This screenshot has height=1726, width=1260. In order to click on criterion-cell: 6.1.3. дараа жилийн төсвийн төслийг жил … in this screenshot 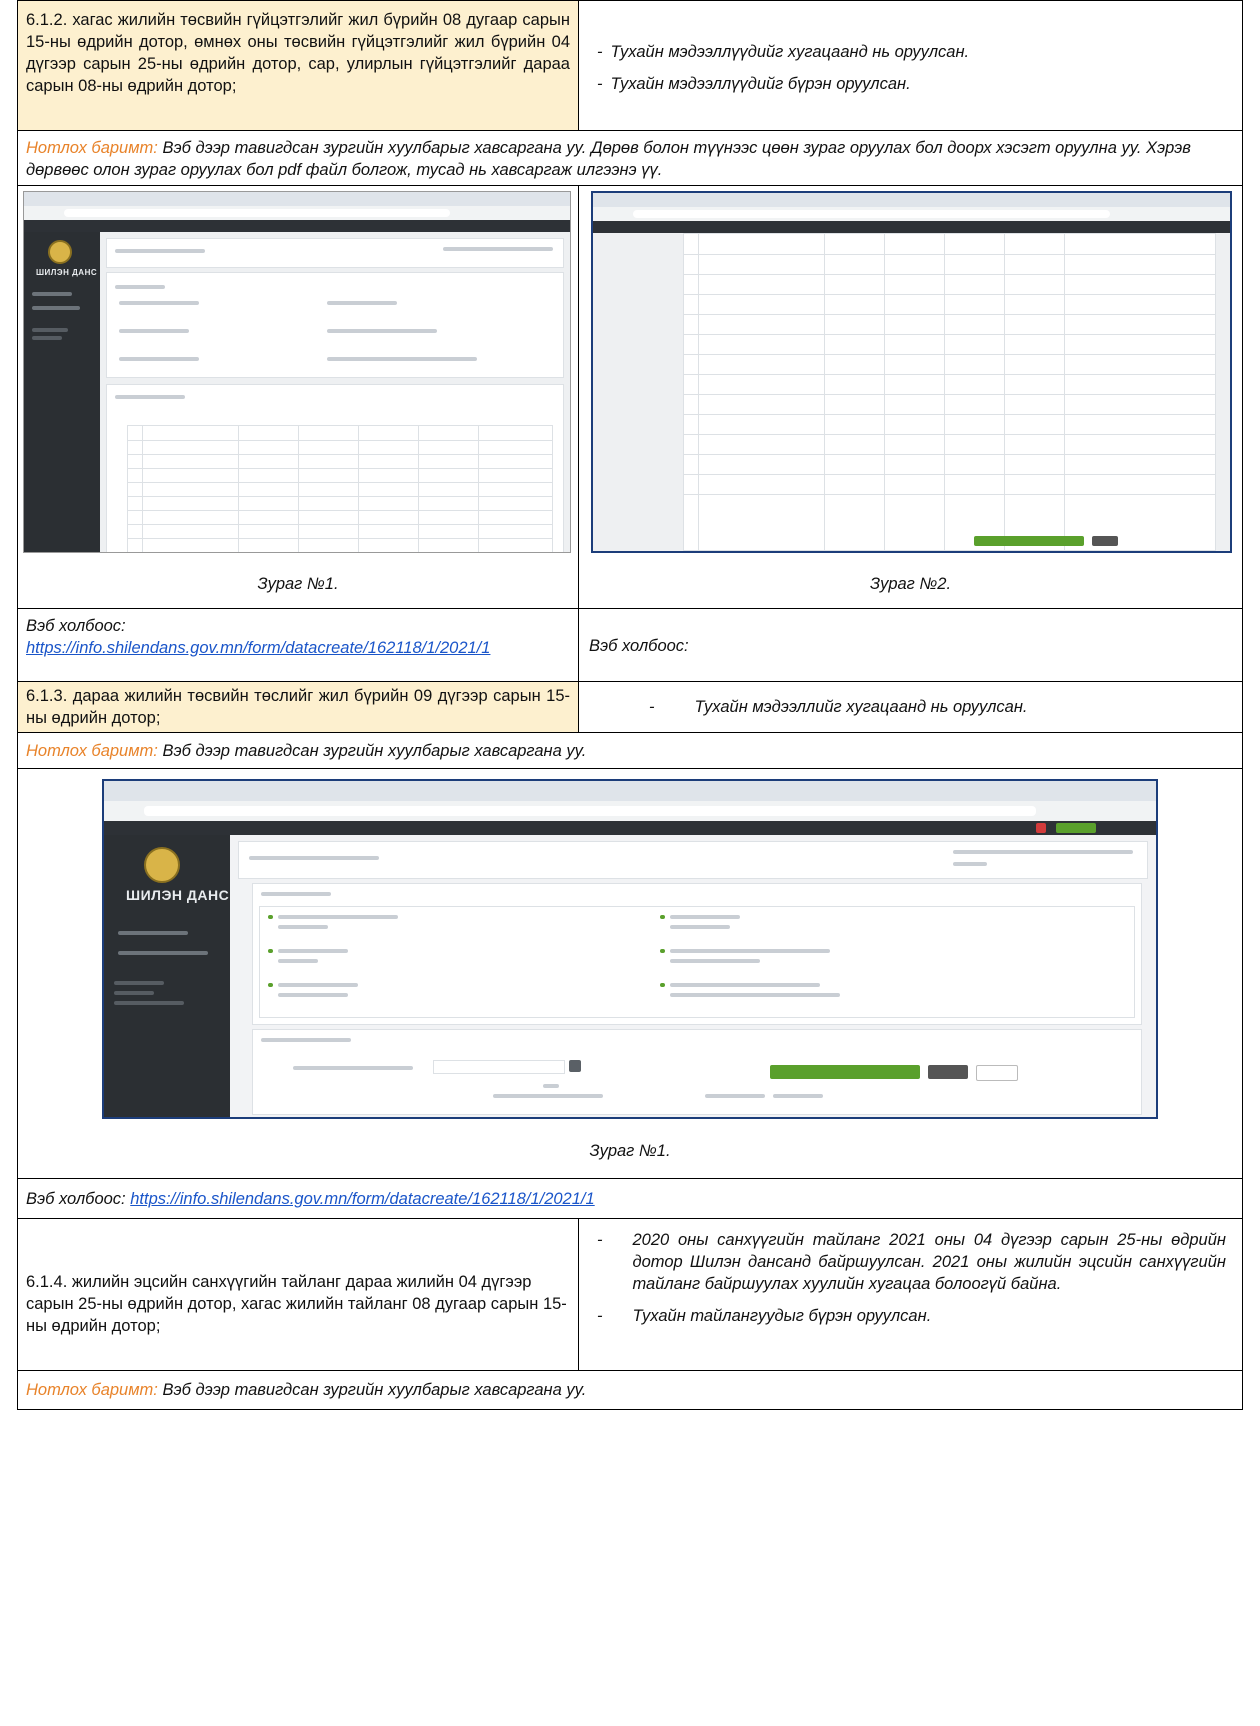, I will do `click(298, 707)`.